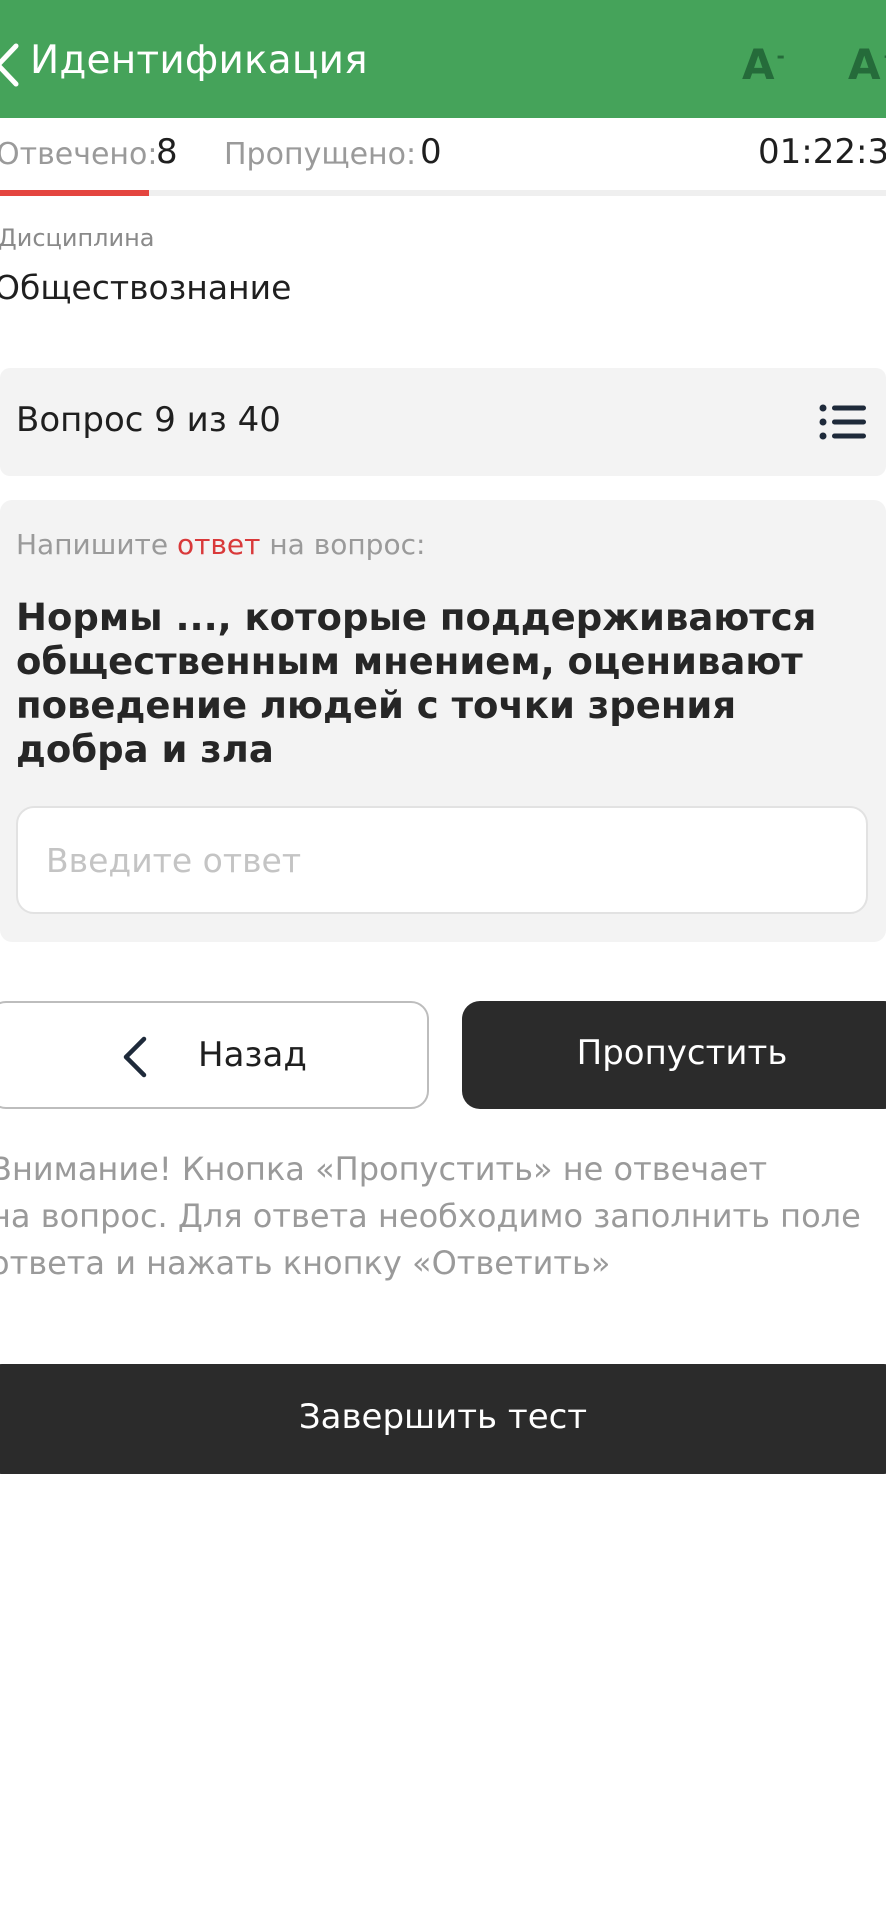 This screenshot has width=886, height=1920. Describe the element at coordinates (822, 152) in the screenshot. I see `timer: 01:22:32` at that location.